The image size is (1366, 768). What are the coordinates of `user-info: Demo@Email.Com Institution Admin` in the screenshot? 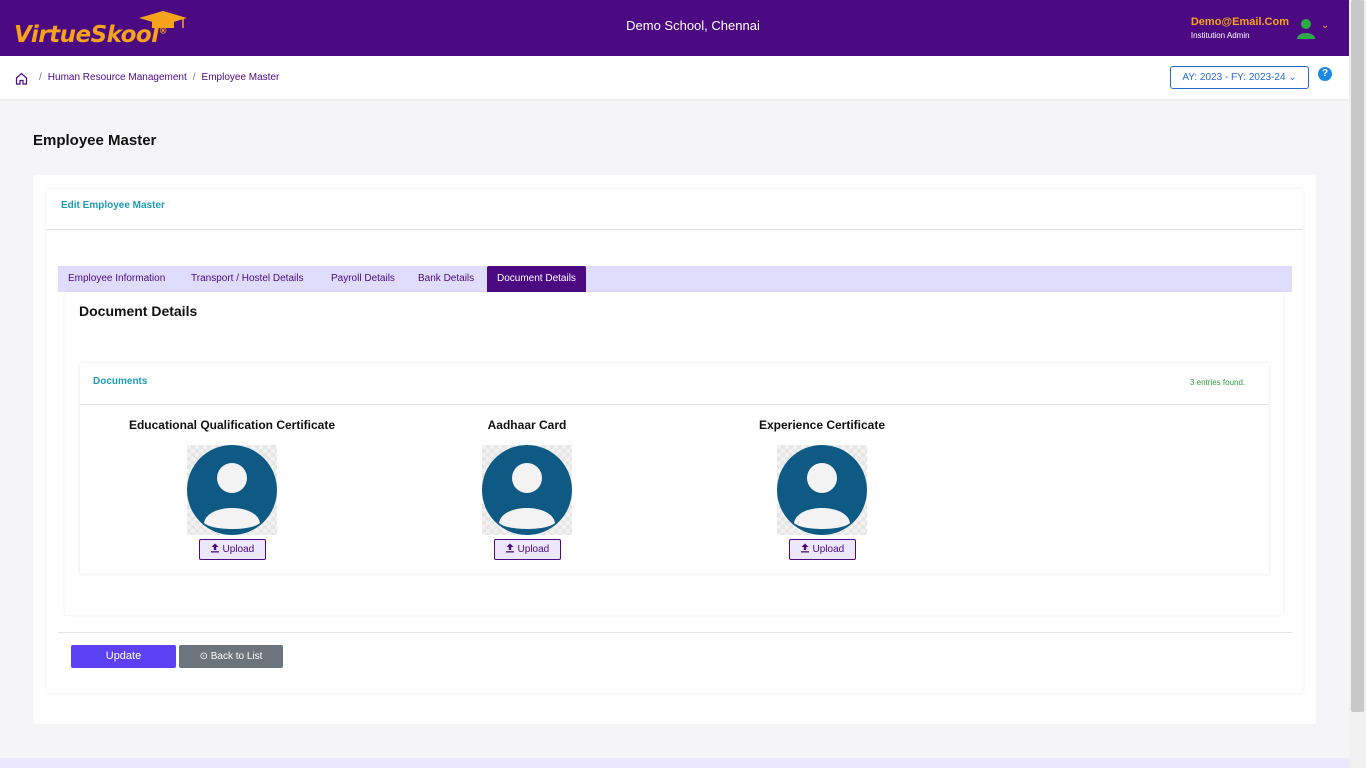 It's located at (1240, 28).